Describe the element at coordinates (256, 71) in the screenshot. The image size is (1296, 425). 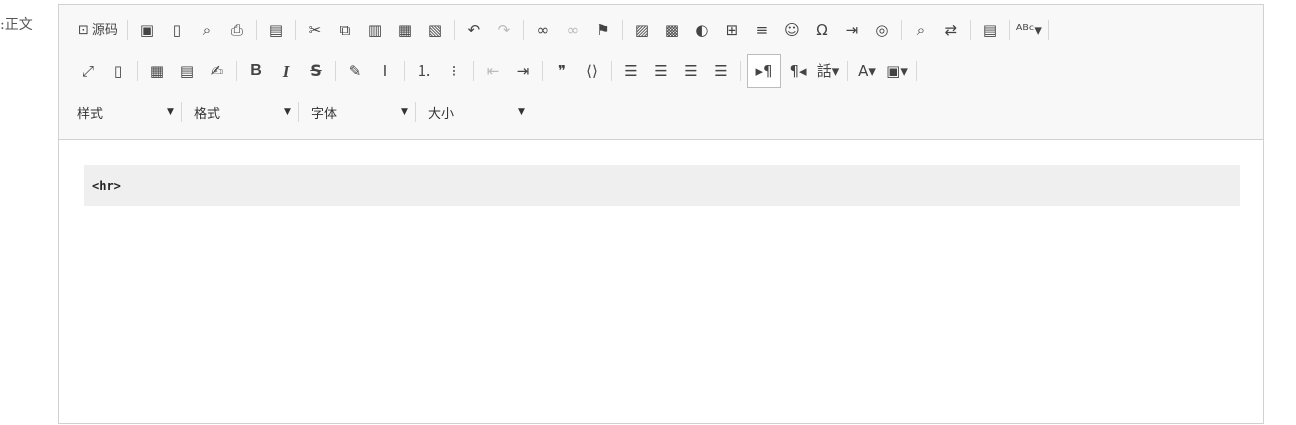
I see `bold-button: B` at that location.